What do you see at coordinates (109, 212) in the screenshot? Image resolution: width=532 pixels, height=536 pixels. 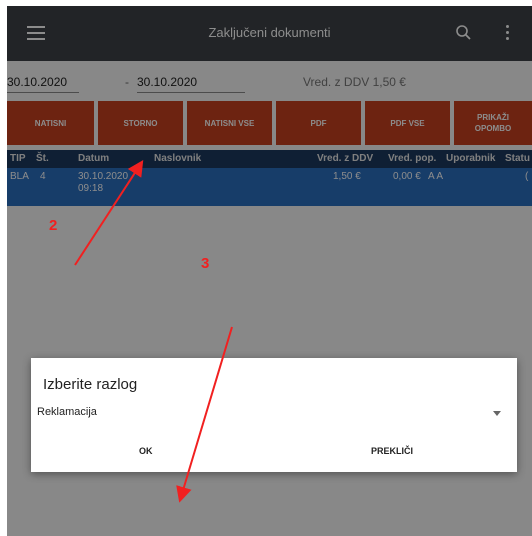 I see `arrow-to-storno` at bounding box center [109, 212].